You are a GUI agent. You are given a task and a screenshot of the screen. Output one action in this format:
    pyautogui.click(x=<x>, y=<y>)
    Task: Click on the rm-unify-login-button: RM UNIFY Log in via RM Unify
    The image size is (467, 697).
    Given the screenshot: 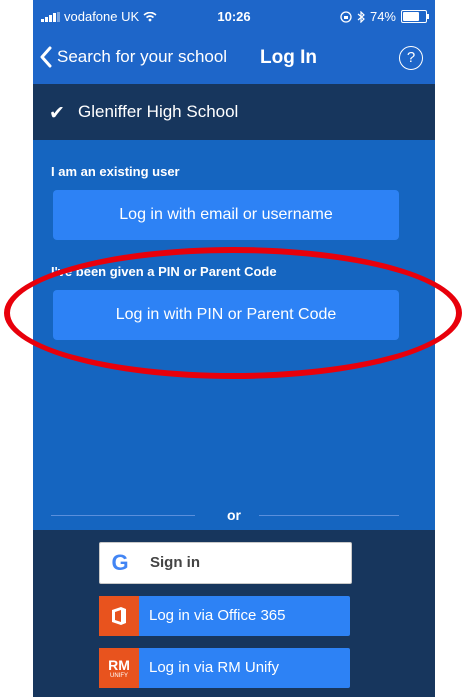 What is the action you would take?
    pyautogui.click(x=224, y=668)
    